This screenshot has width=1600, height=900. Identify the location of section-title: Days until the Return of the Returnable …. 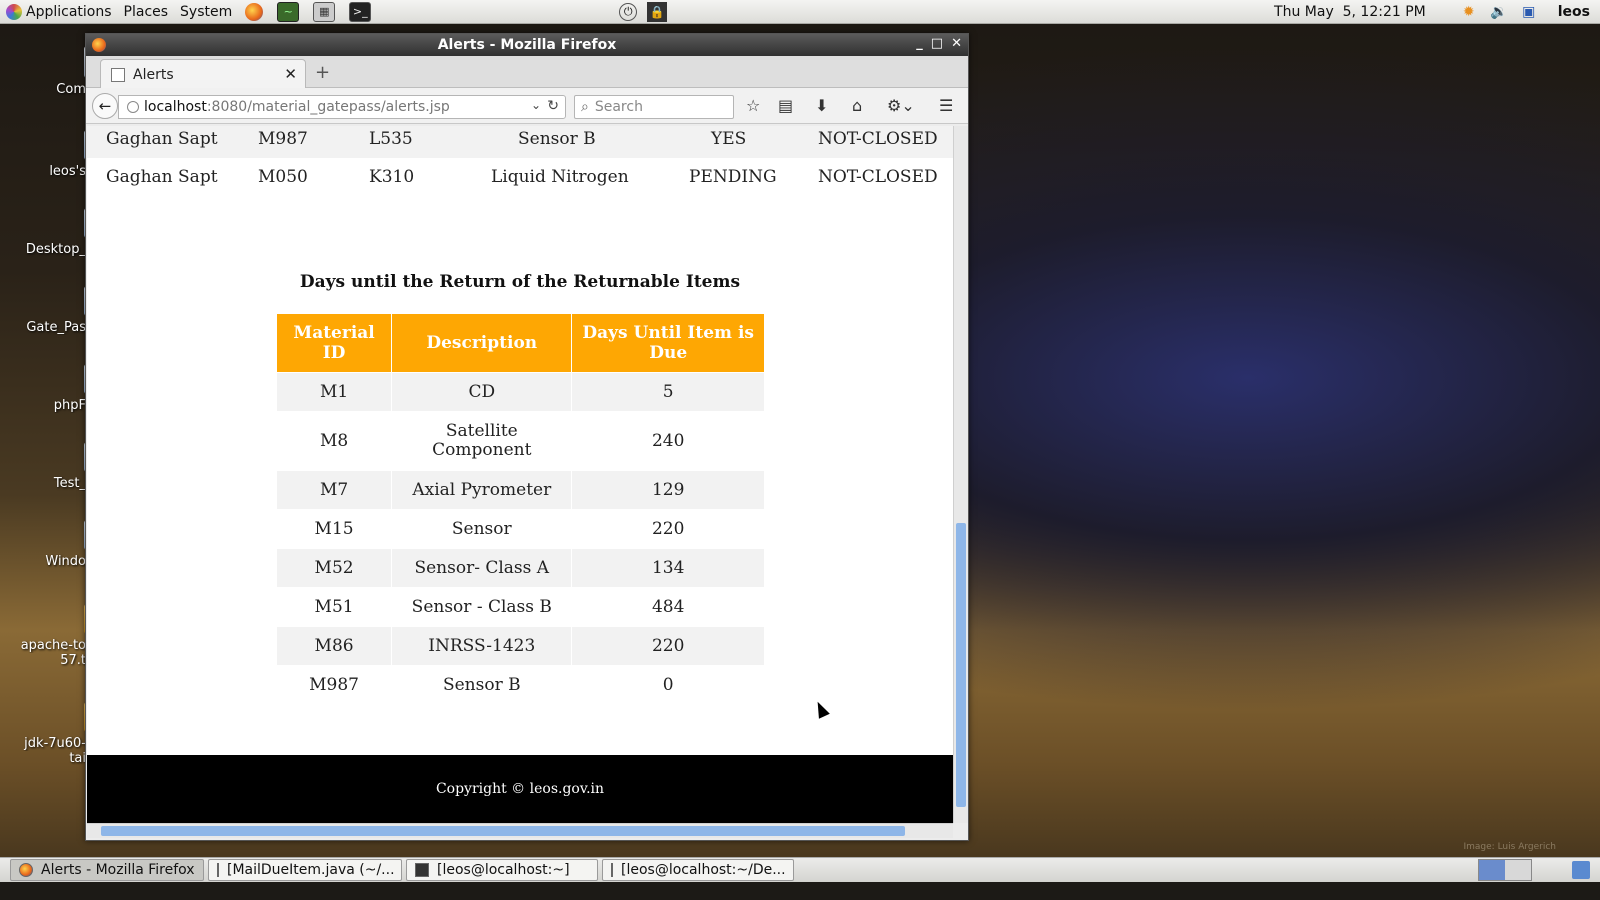
(520, 282).